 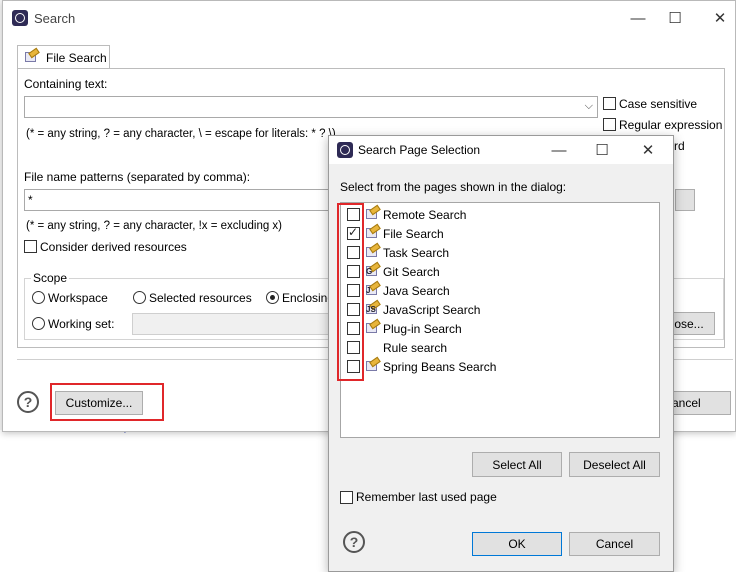 I want to click on remember-last-page-checkbox, so click(x=346, y=497).